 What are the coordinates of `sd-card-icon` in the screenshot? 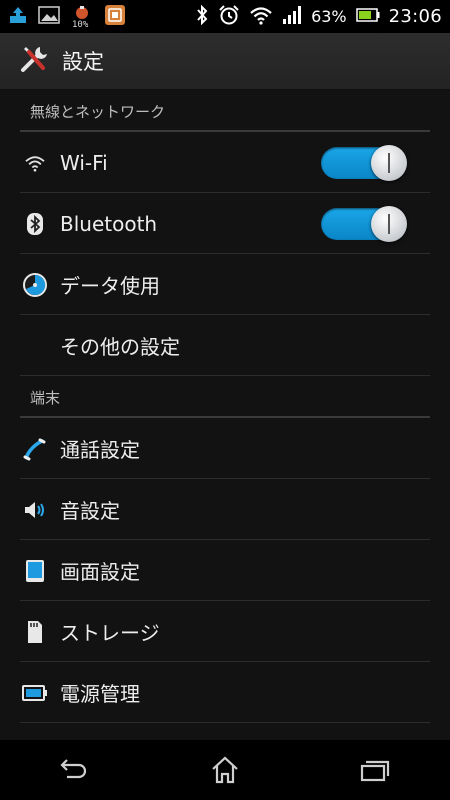 It's located at (28, 631).